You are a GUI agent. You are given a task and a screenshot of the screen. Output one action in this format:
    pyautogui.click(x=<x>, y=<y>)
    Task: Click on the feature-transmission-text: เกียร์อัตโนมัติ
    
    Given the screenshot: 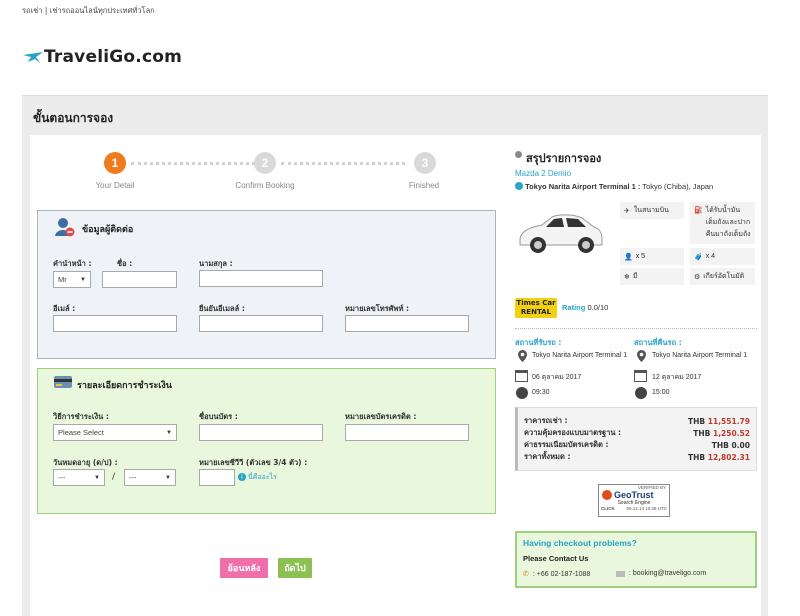 What is the action you would take?
    pyautogui.click(x=724, y=276)
    